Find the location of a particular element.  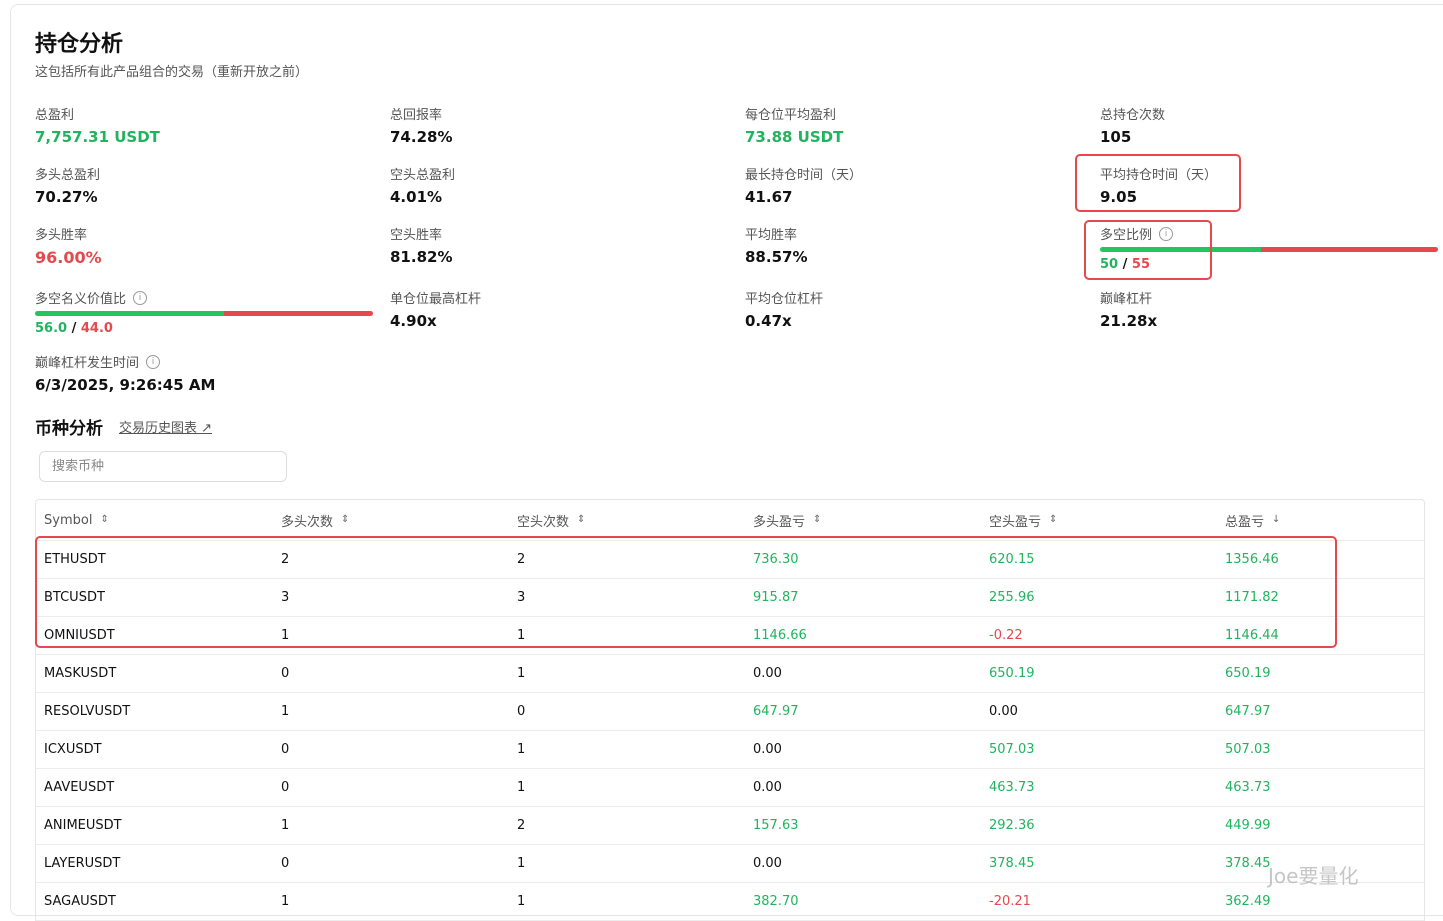

coin-section-title: 币种分析 is located at coordinates (69, 429).